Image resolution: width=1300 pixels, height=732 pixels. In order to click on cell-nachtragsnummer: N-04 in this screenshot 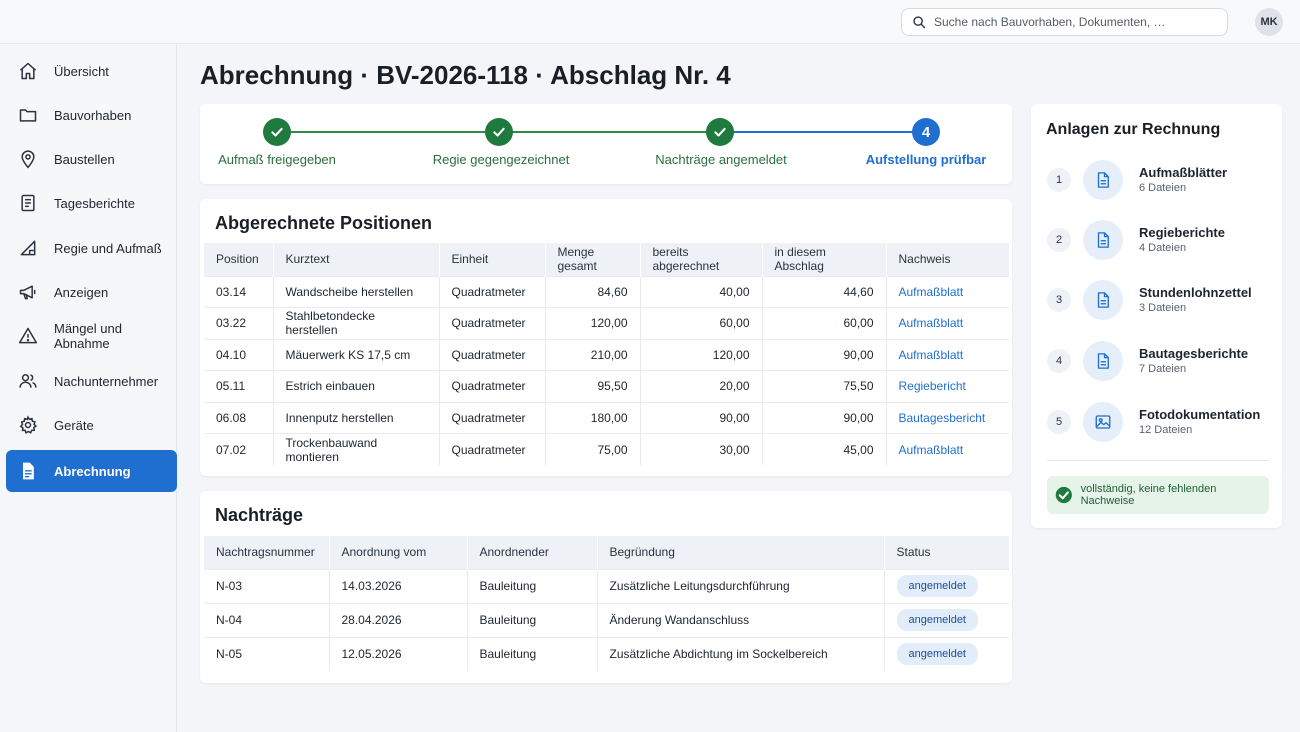, I will do `click(267, 619)`.